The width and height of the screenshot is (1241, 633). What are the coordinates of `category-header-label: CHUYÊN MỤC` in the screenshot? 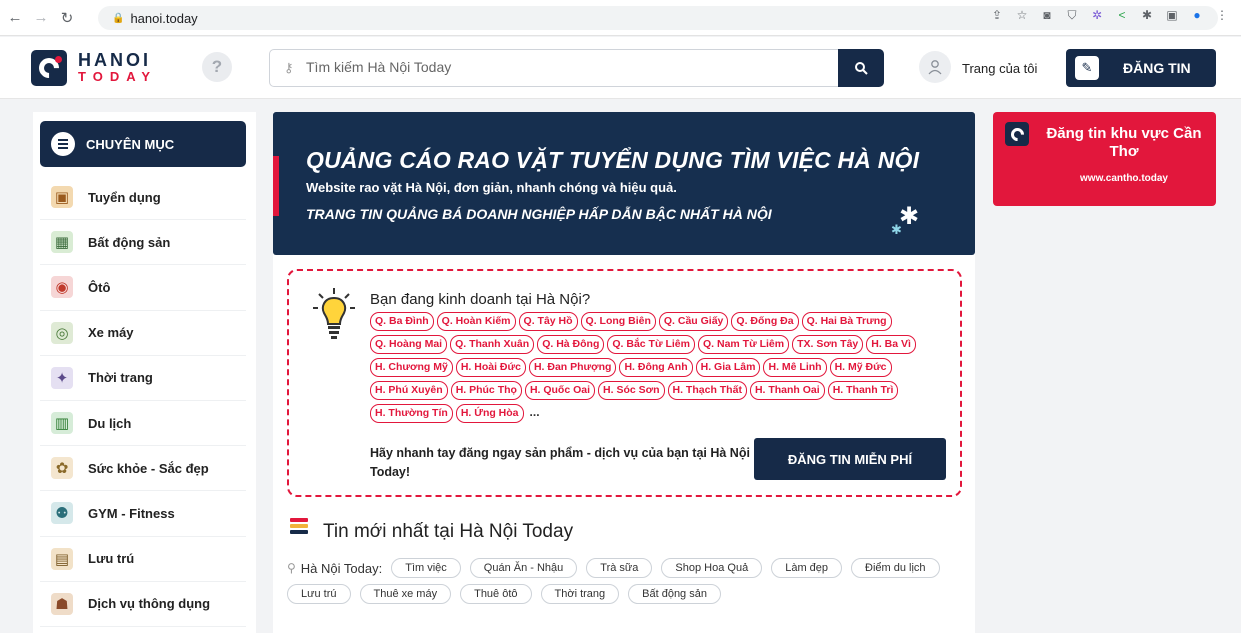 It's located at (130, 144).